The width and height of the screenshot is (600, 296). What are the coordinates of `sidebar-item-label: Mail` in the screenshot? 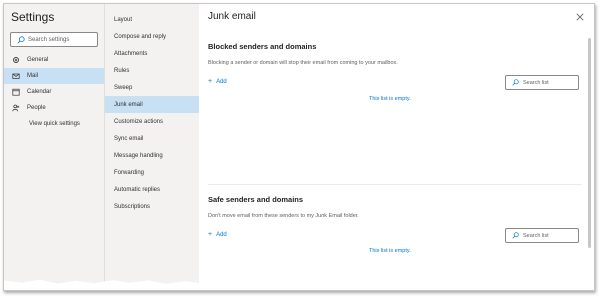 It's located at (33, 76).